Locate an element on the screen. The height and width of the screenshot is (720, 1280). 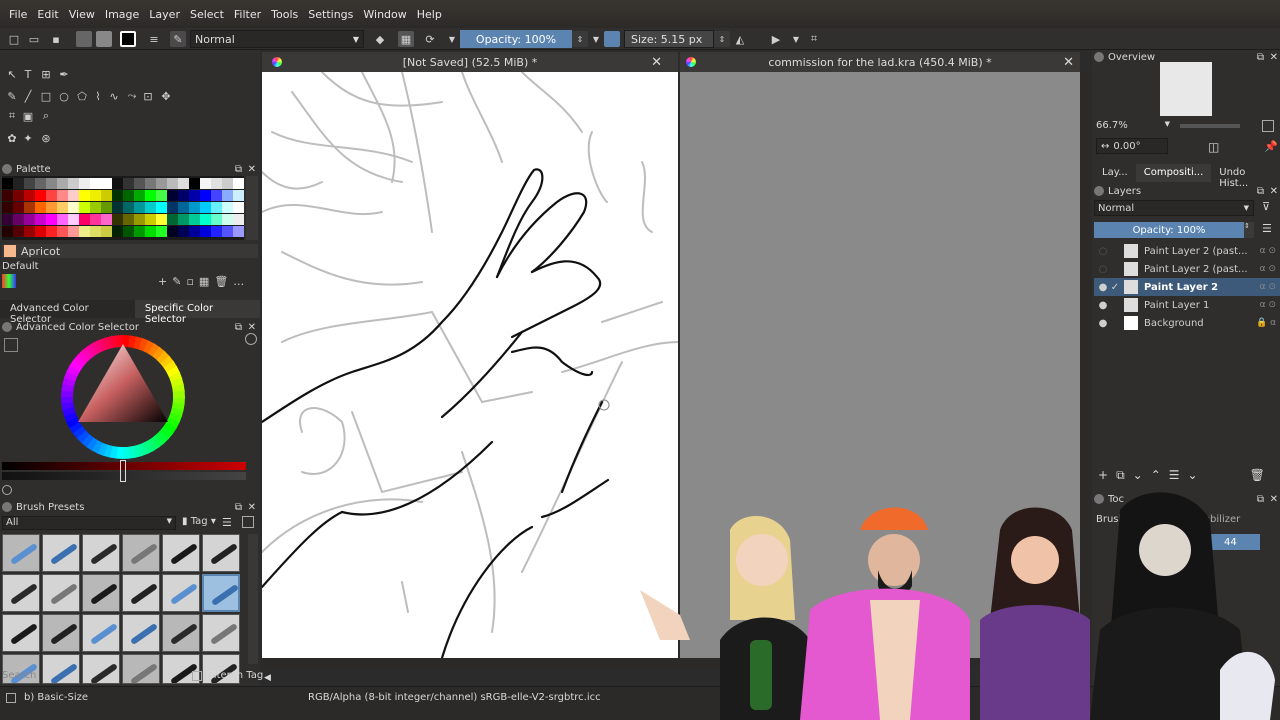
ellipse-icon: ○ is located at coordinates (64, 96).